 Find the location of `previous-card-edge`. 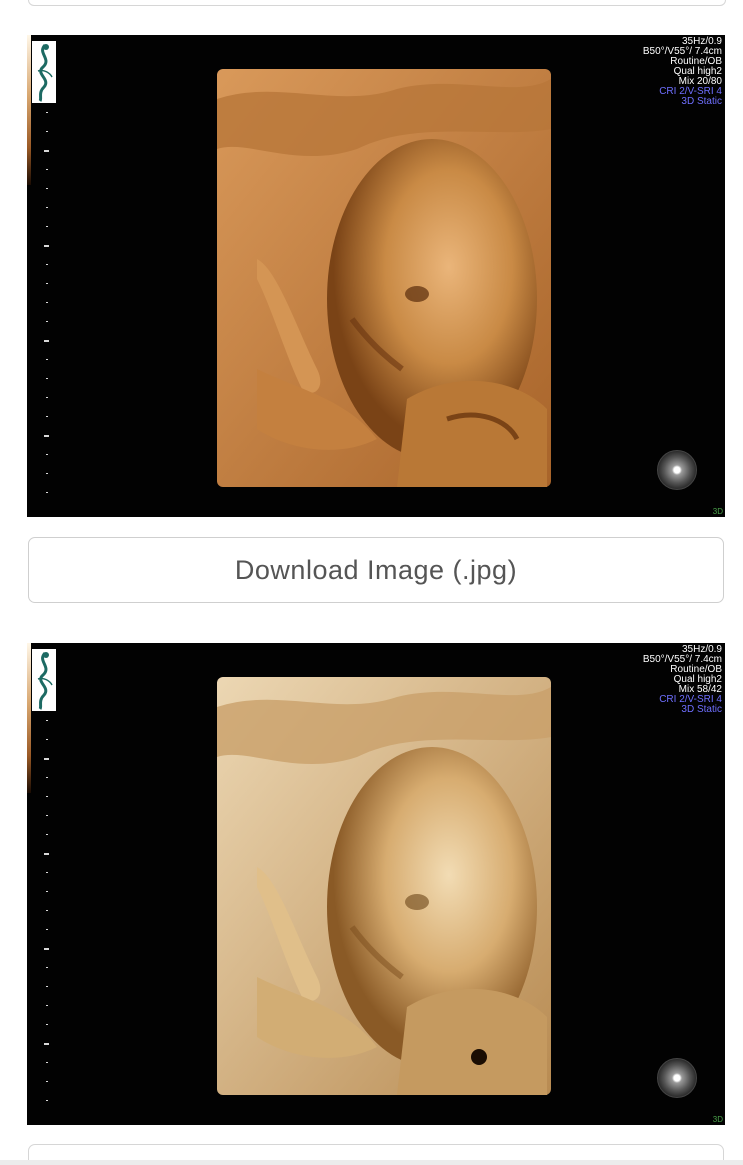

previous-card-edge is located at coordinates (377, 3).